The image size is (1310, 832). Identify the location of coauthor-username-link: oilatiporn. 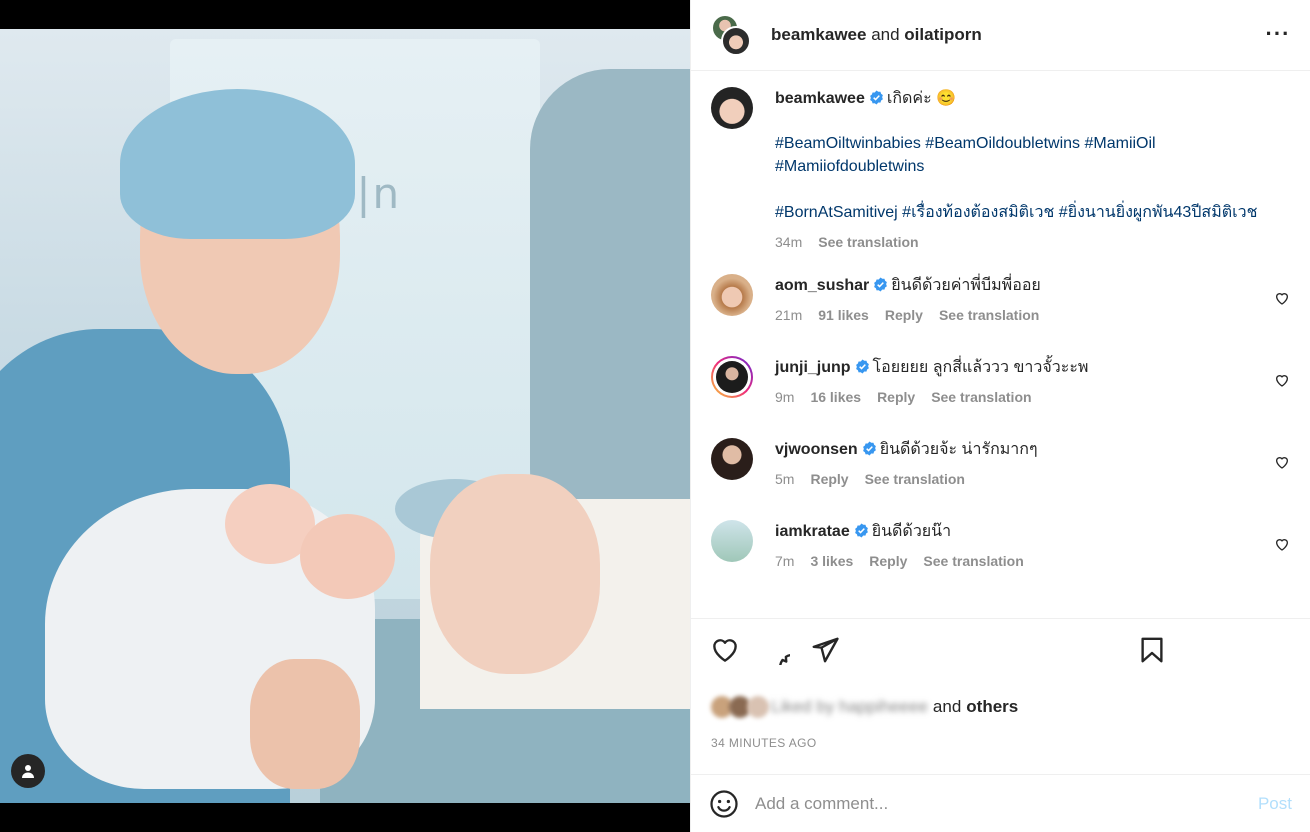
(942, 34).